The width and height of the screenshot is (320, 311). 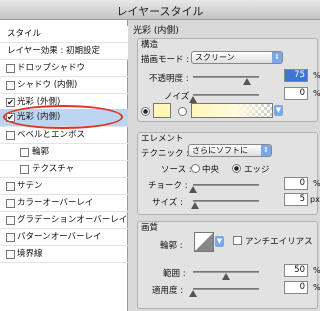 I want to click on sidebar-item-label: ドロップシャドウ, so click(x=51, y=68).